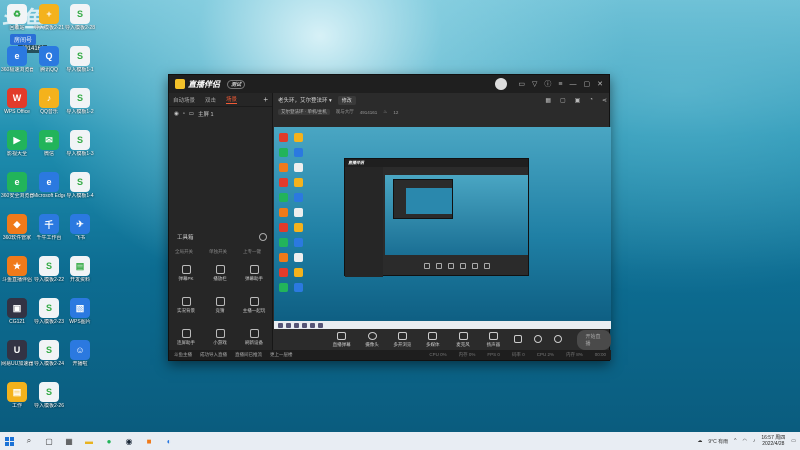 The image size is (800, 450). What do you see at coordinates (184, 252) in the screenshot?
I see `tool-sub-global: 全局开关` at bounding box center [184, 252].